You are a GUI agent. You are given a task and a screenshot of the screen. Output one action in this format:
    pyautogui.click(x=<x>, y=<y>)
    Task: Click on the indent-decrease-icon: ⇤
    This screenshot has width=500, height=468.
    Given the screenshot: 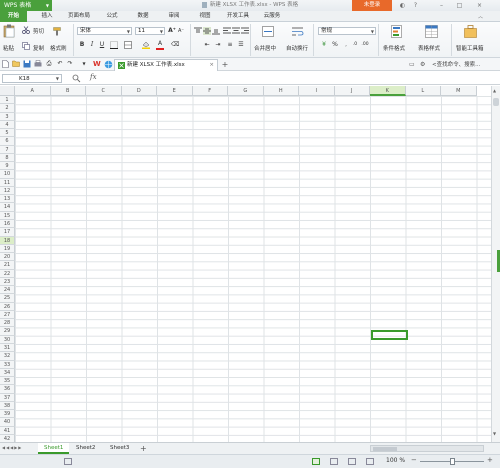 What is the action you would take?
    pyautogui.click(x=207, y=45)
    